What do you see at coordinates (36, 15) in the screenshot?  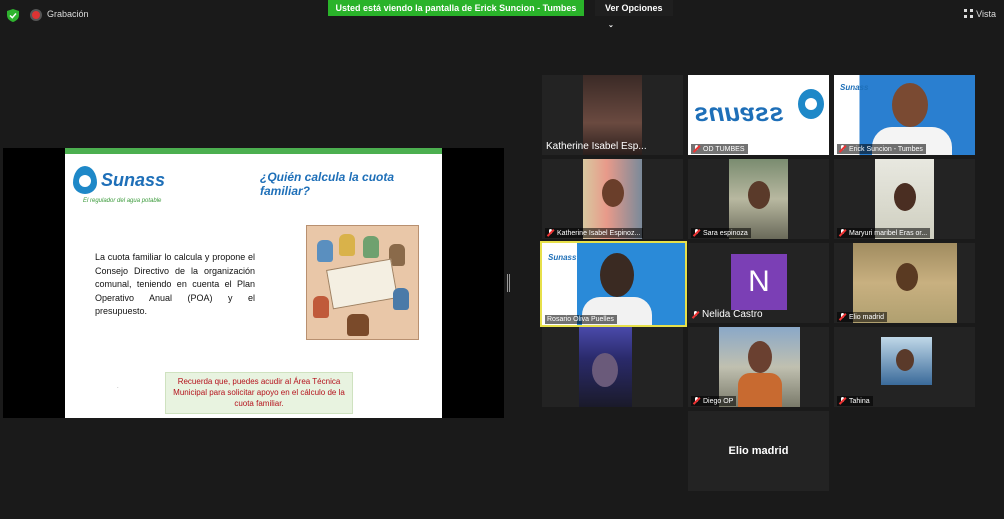 I see `recording-icon` at bounding box center [36, 15].